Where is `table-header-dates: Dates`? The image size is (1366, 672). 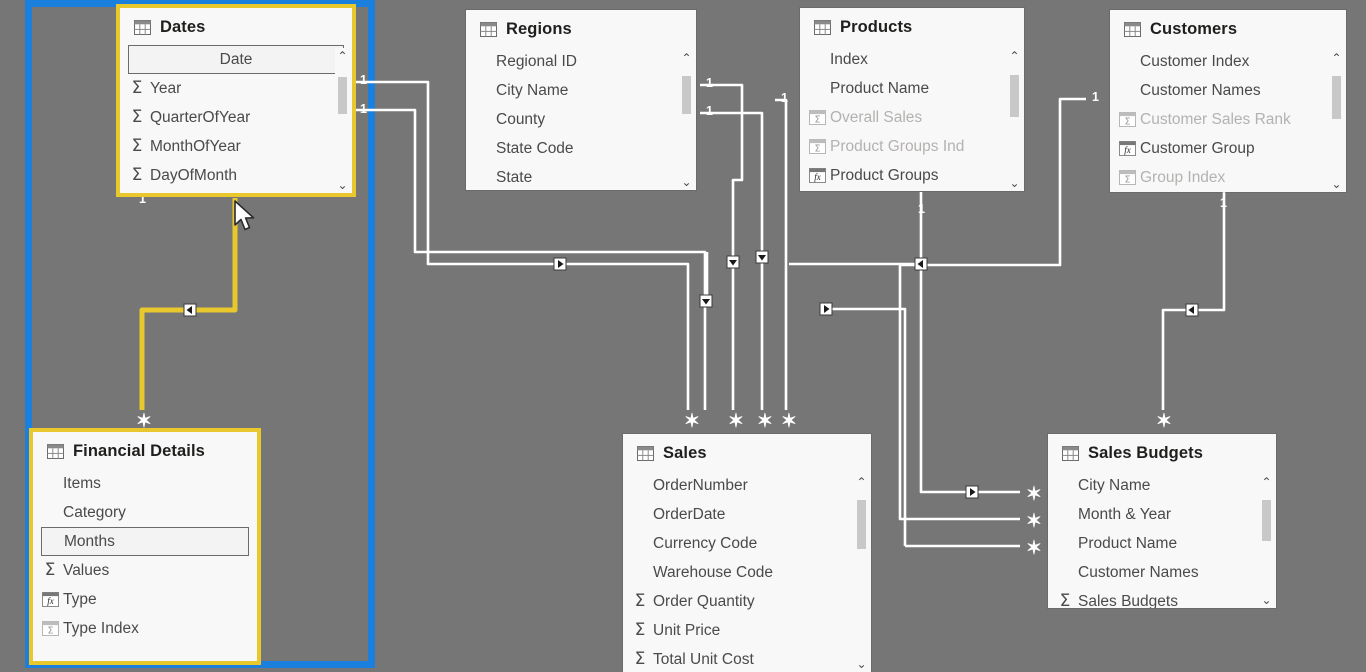
table-header-dates: Dates is located at coordinates (236, 25).